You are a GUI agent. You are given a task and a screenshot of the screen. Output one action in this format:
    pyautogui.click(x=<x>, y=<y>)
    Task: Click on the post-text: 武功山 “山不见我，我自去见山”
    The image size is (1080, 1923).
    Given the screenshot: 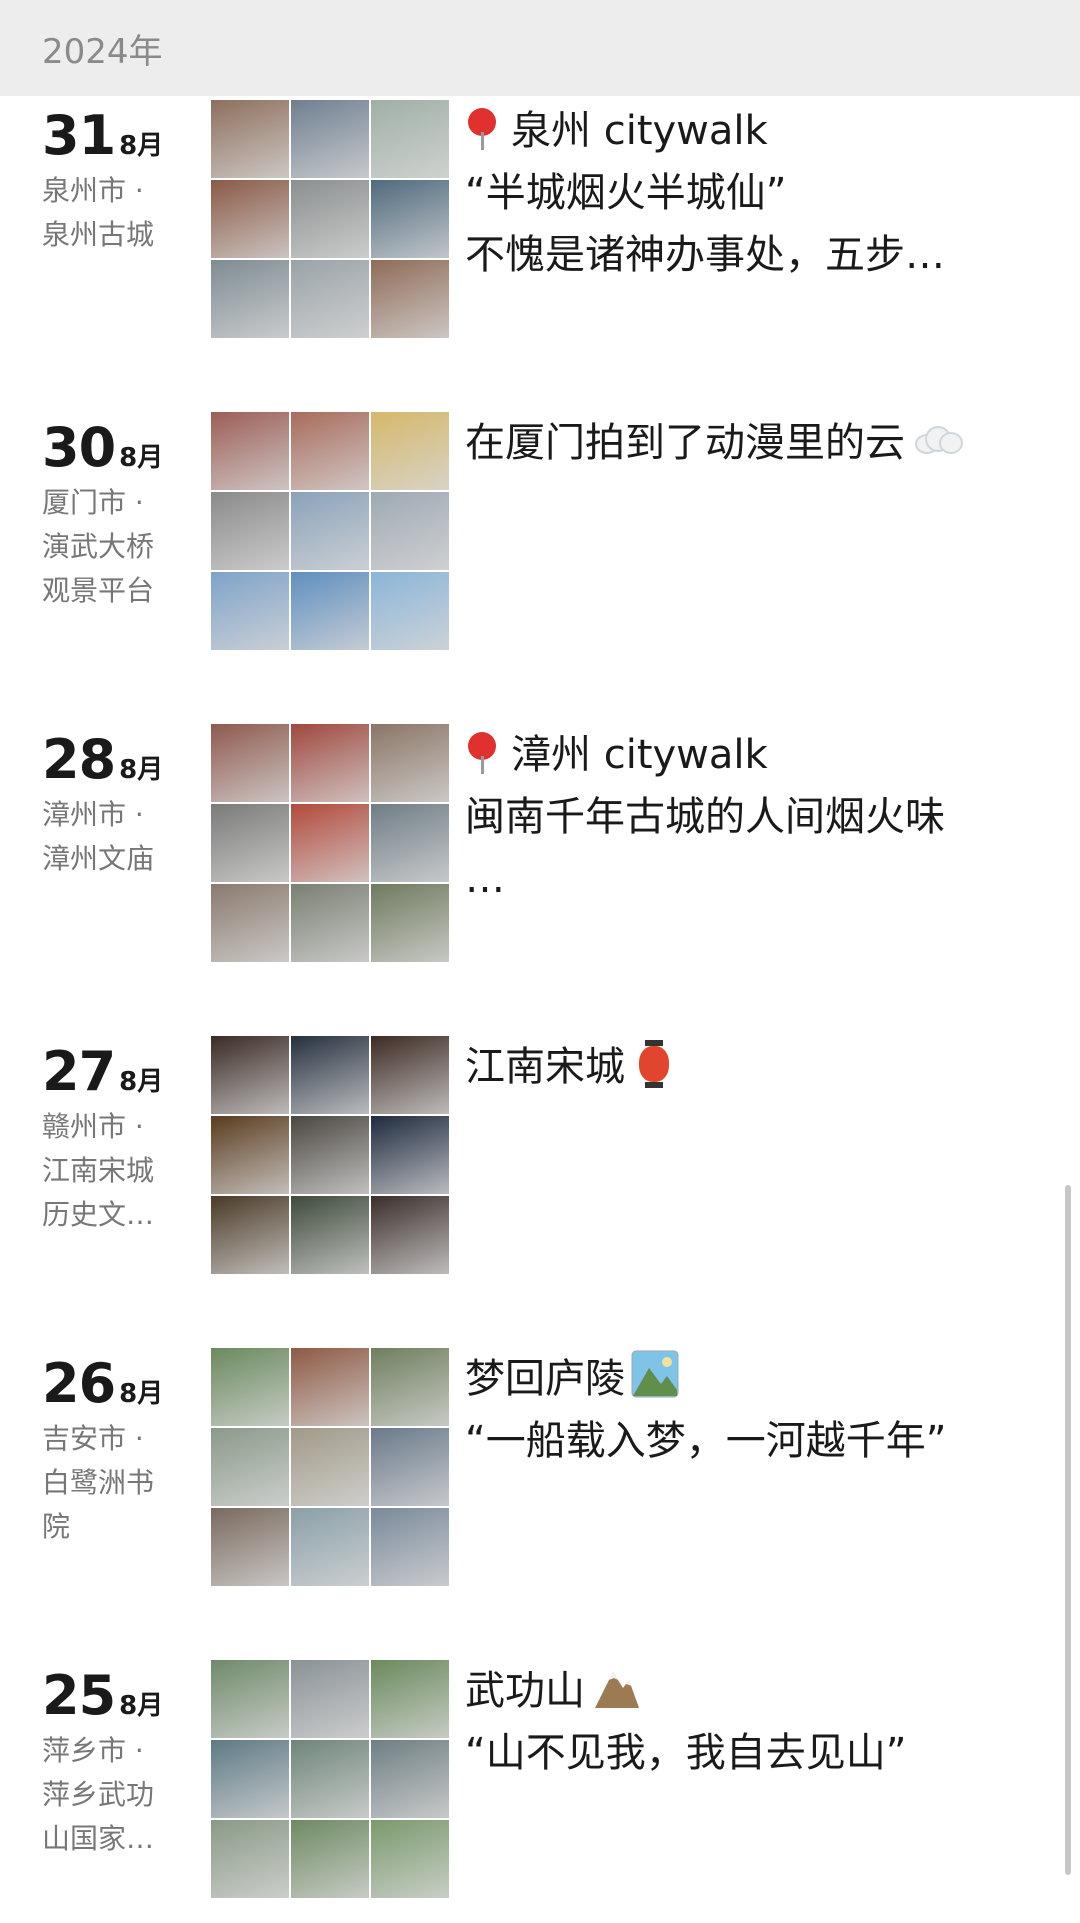 What is the action you would take?
    pyautogui.click(x=745, y=1722)
    